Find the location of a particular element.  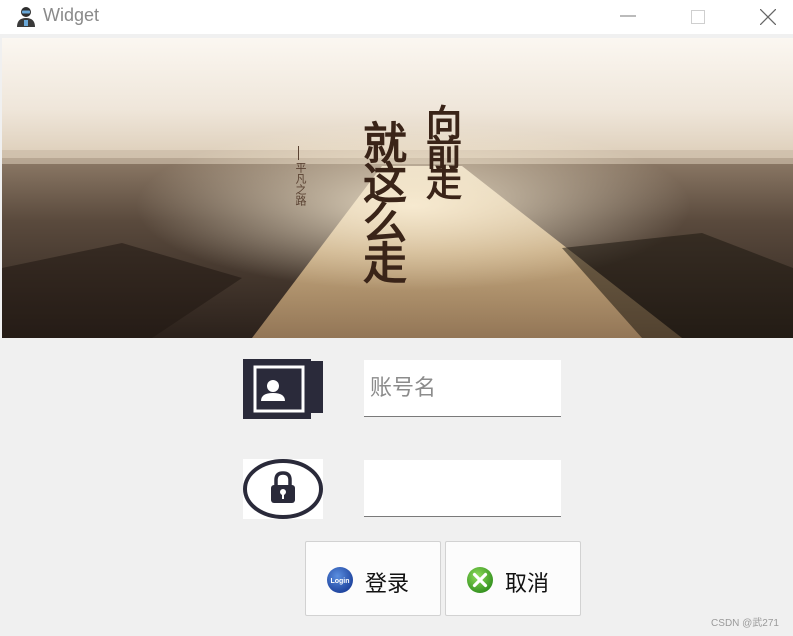

contact-card-icon is located at coordinates (283, 389).